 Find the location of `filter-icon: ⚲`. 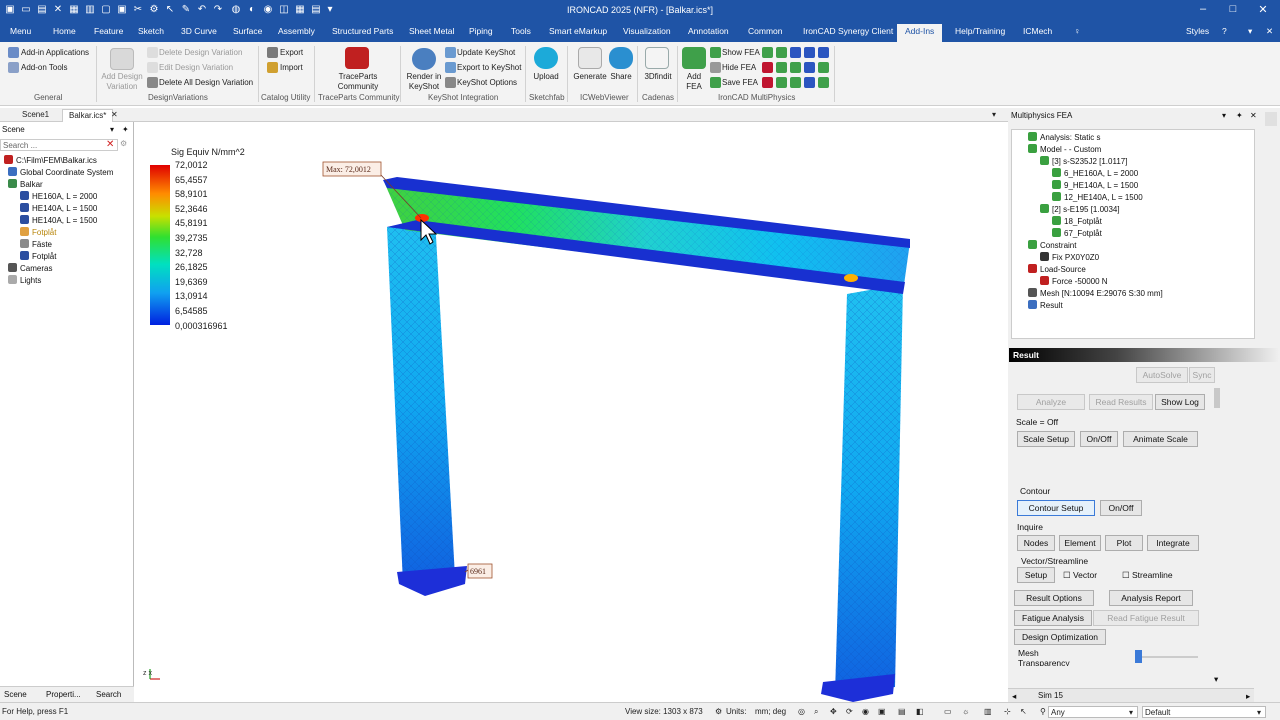

filter-icon: ⚲ is located at coordinates (1043, 711).